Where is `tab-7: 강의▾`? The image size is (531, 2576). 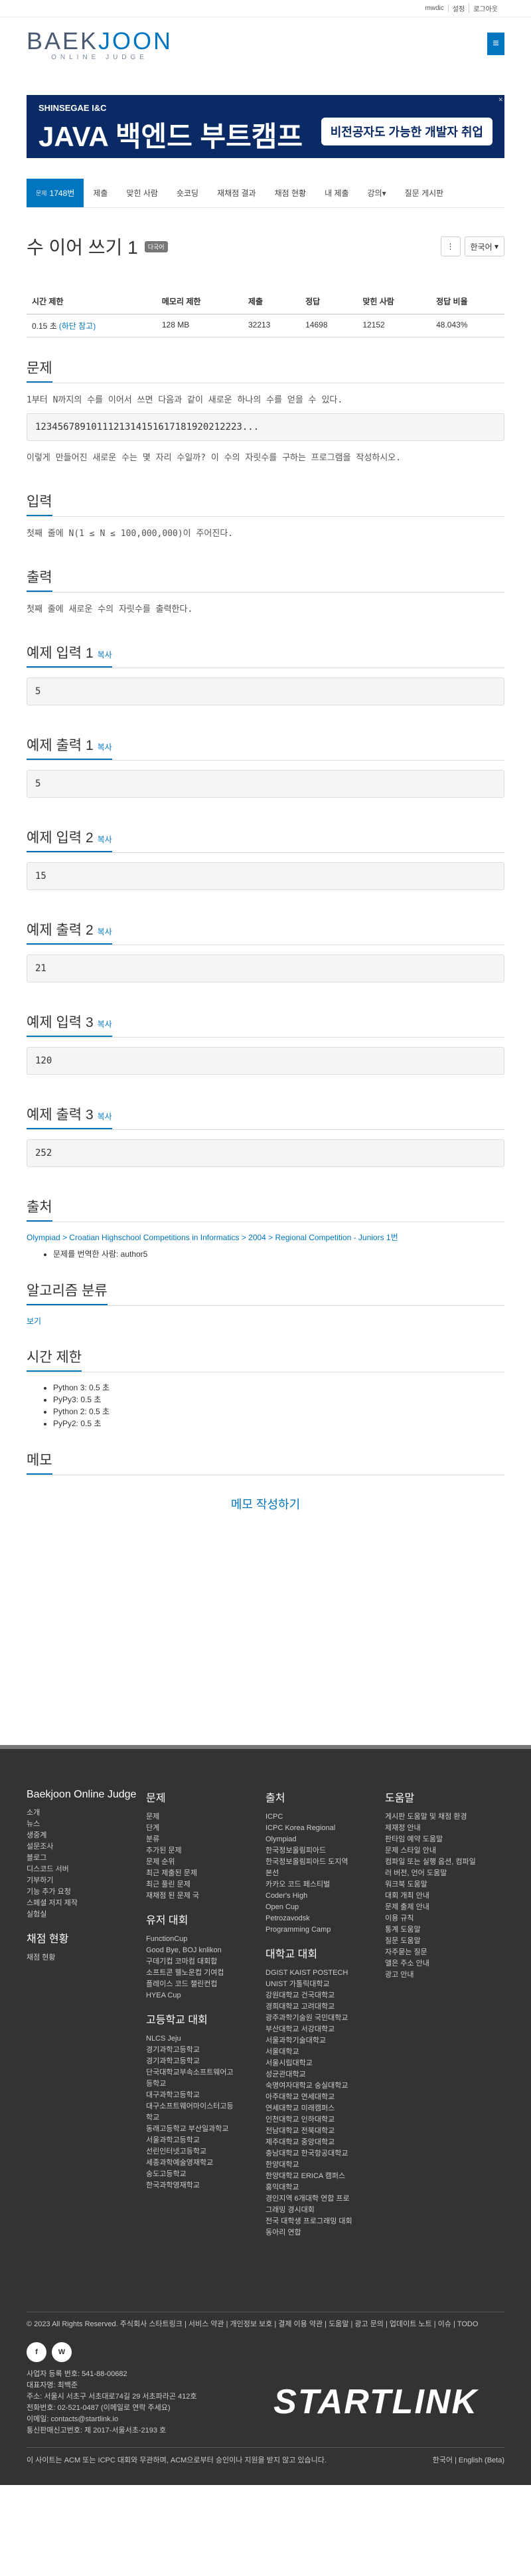
tab-7: 강의▾ is located at coordinates (377, 193).